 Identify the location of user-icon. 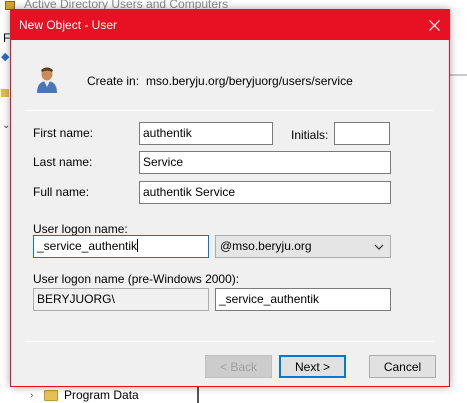
(47, 80).